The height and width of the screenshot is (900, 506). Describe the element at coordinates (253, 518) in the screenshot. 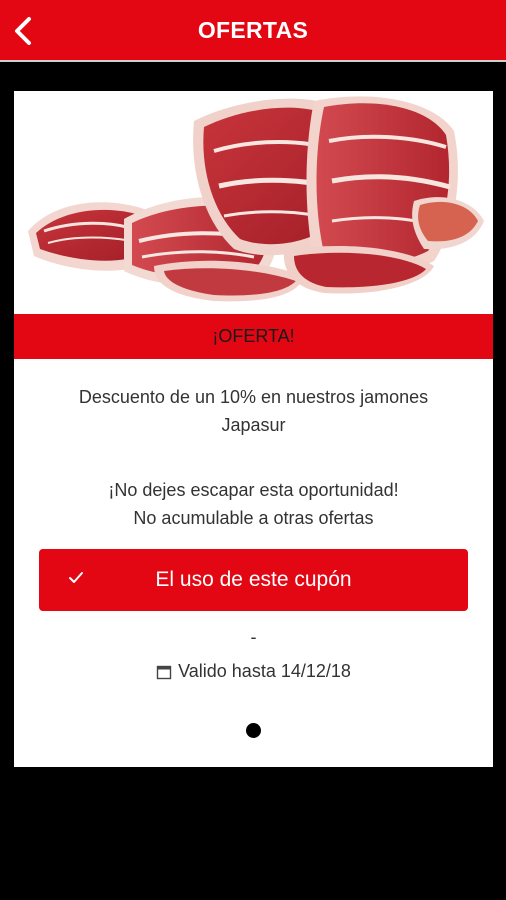

I see `note-line-2: No acumulable a otras ofertas` at that location.